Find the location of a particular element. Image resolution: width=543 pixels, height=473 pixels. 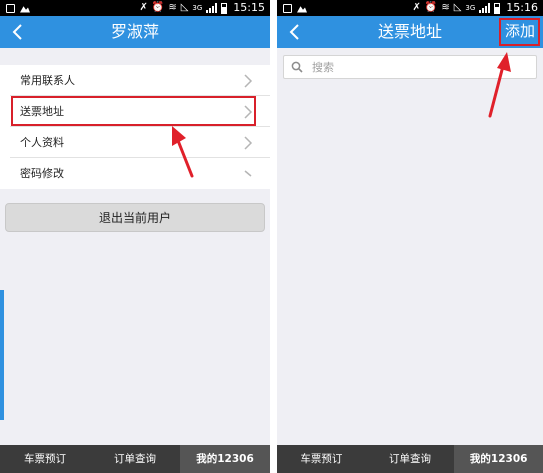

menu-item-contacts: 常用联系人 is located at coordinates (140, 80).